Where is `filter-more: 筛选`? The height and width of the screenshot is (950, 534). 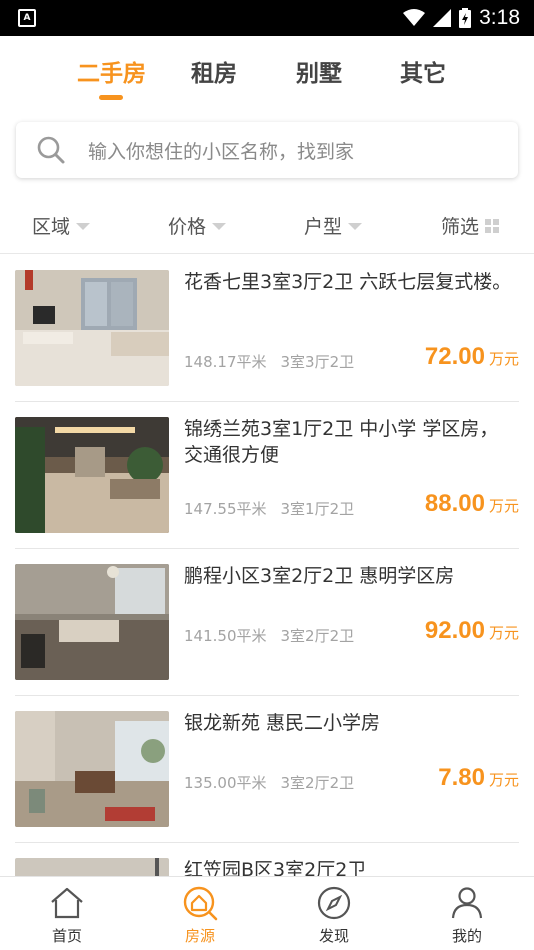
filter-more: 筛选 is located at coordinates (470, 225).